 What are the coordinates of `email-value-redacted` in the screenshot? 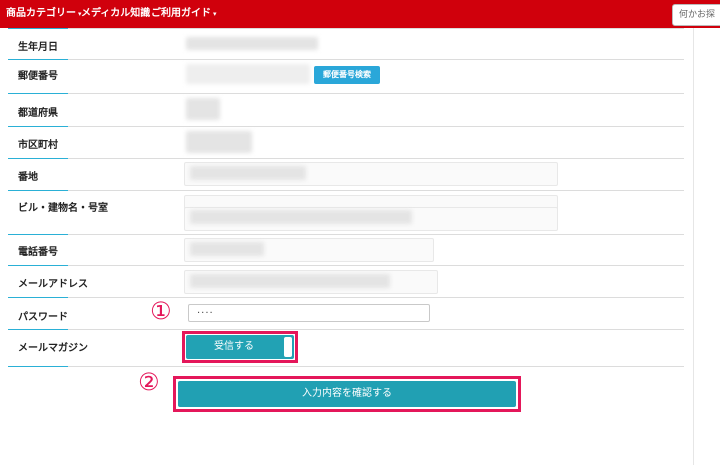 It's located at (290, 281).